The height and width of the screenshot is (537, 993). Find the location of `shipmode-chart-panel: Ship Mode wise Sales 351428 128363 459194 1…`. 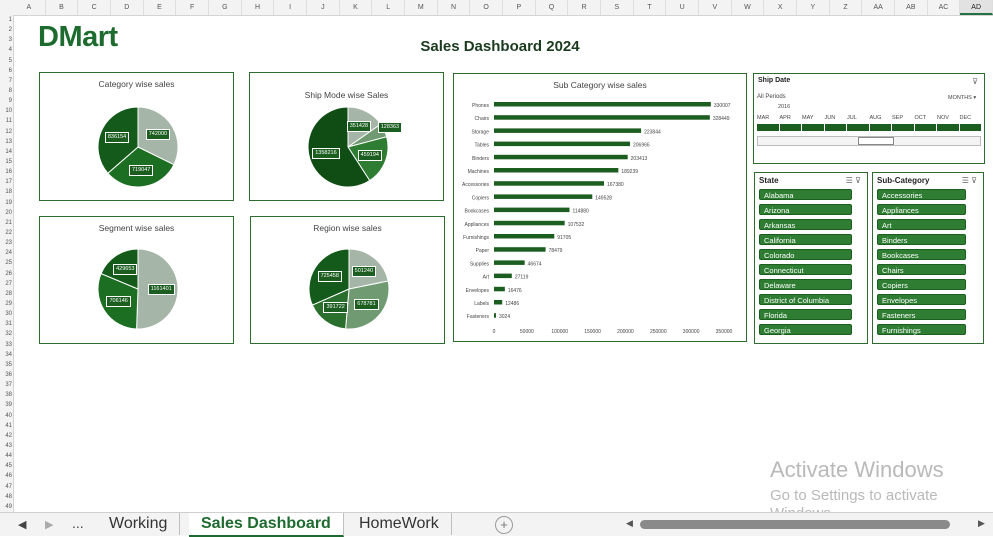

shipmode-chart-panel: Ship Mode wise Sales 351428 128363 459194 1… is located at coordinates (346, 136).